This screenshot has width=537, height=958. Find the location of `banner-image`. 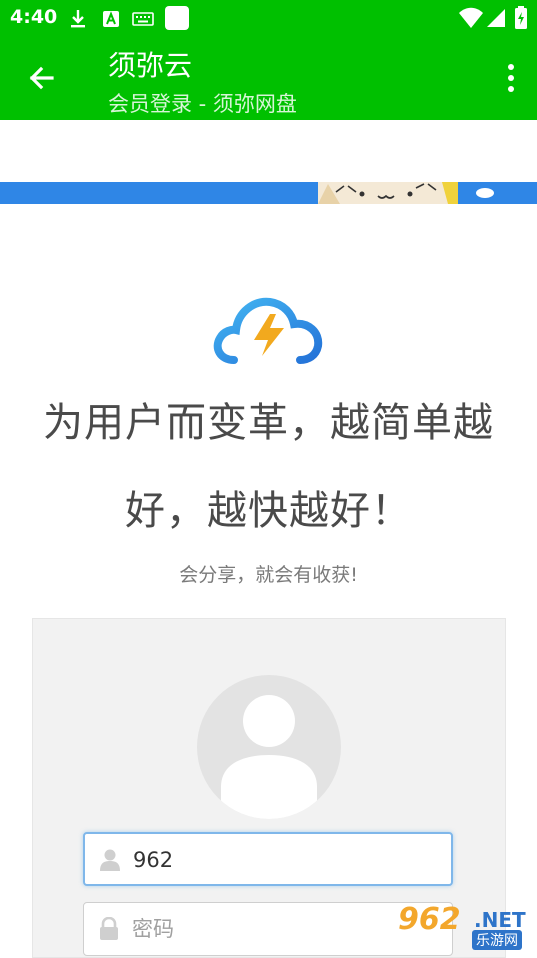

banner-image is located at coordinates (268, 193).